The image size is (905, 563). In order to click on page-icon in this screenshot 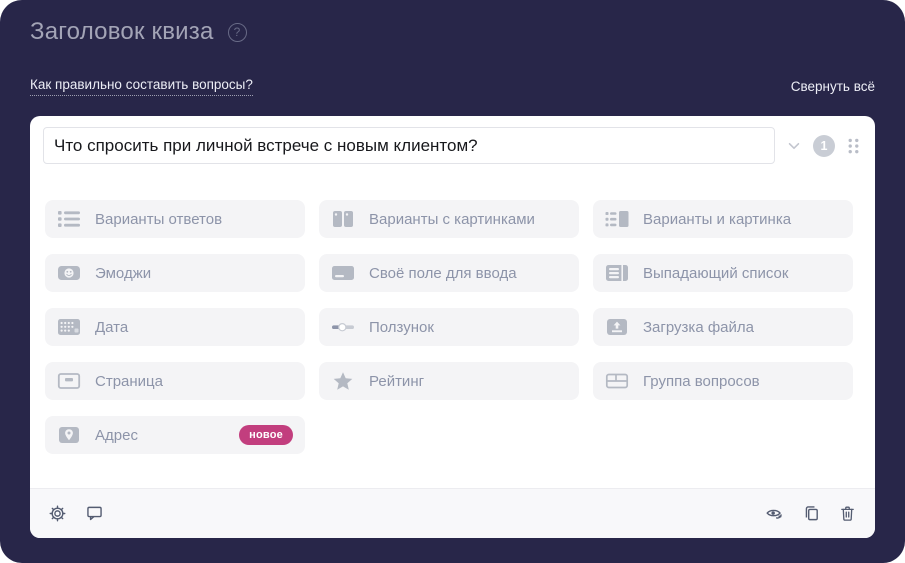, I will do `click(69, 381)`.